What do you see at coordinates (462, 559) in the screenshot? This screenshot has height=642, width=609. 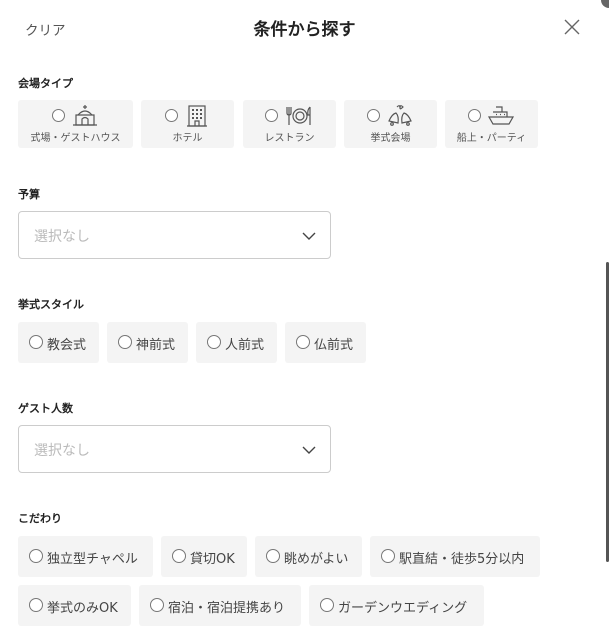 I see `preference-option-label: 駅直結・徒歩5分以内` at bounding box center [462, 559].